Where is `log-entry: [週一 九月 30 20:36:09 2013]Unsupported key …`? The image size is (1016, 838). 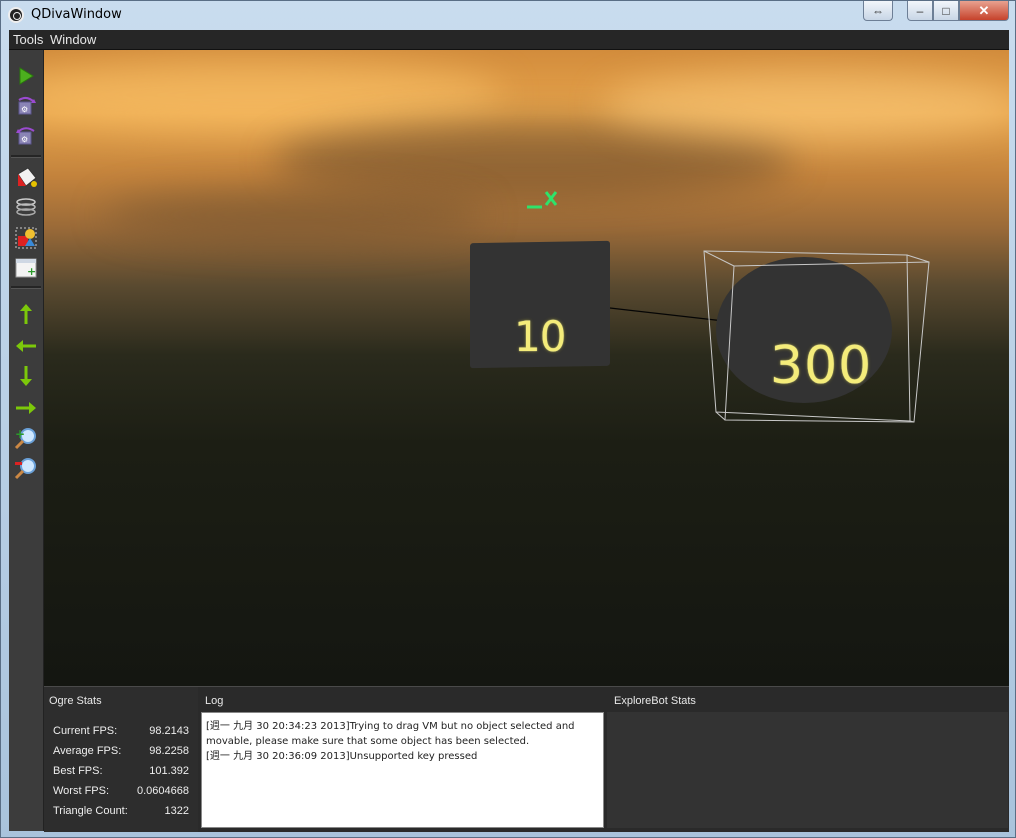 log-entry: [週一 九月 30 20:36:09 2013]Unsupported key … is located at coordinates (342, 756).